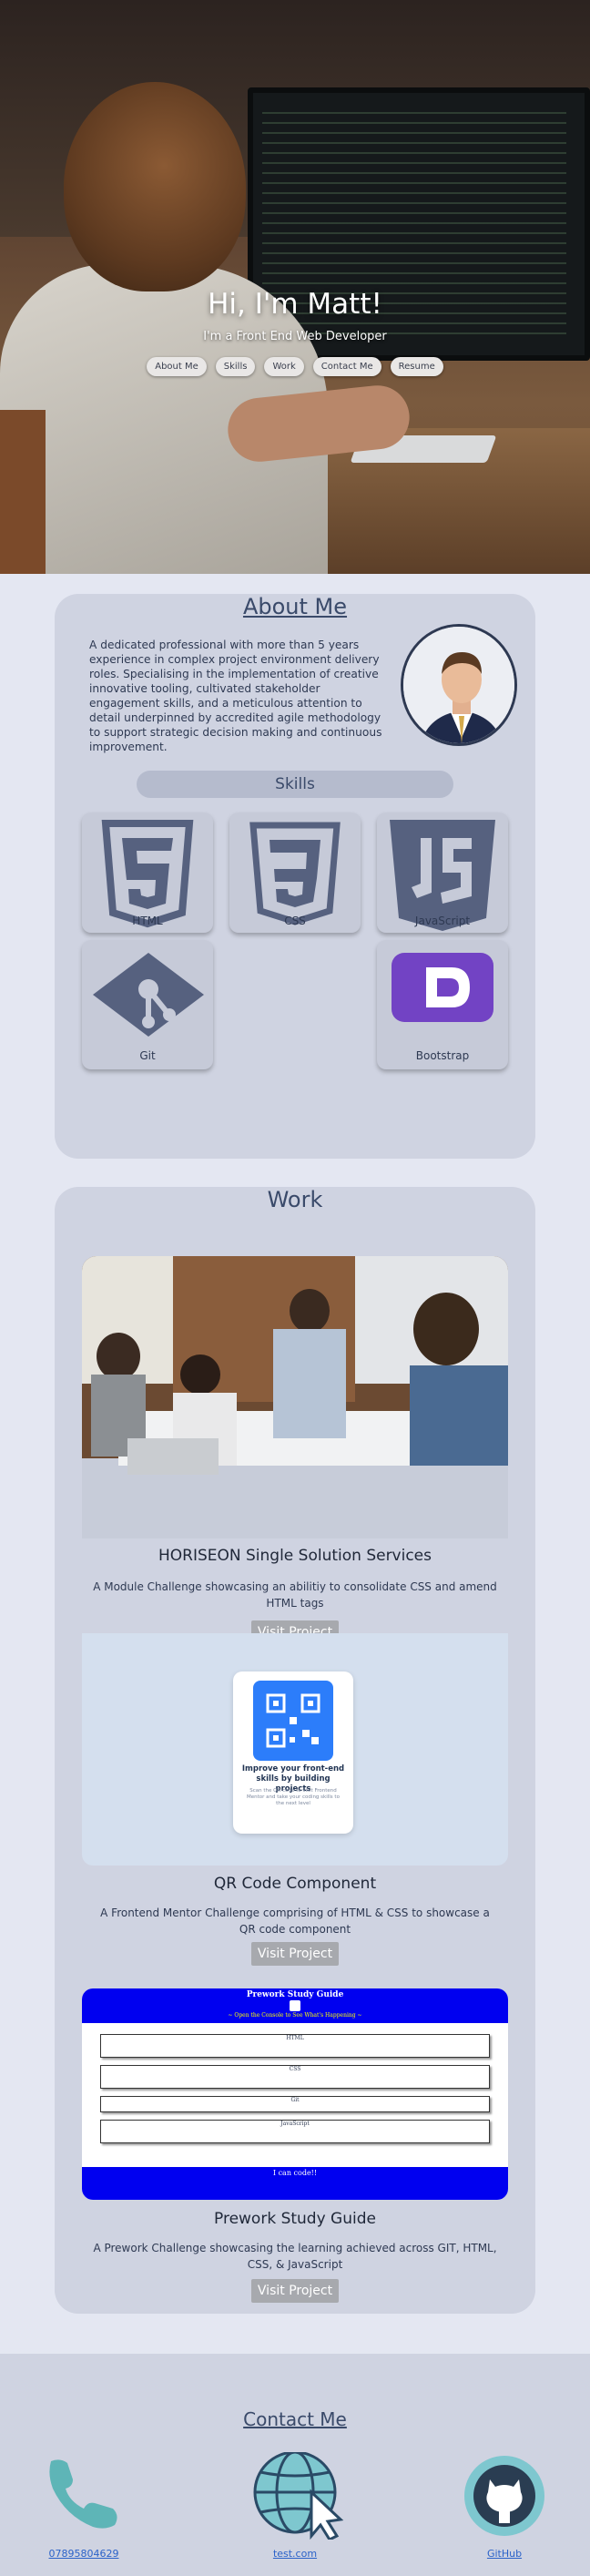 The height and width of the screenshot is (2576, 590). I want to click on git-icon, so click(148, 995).